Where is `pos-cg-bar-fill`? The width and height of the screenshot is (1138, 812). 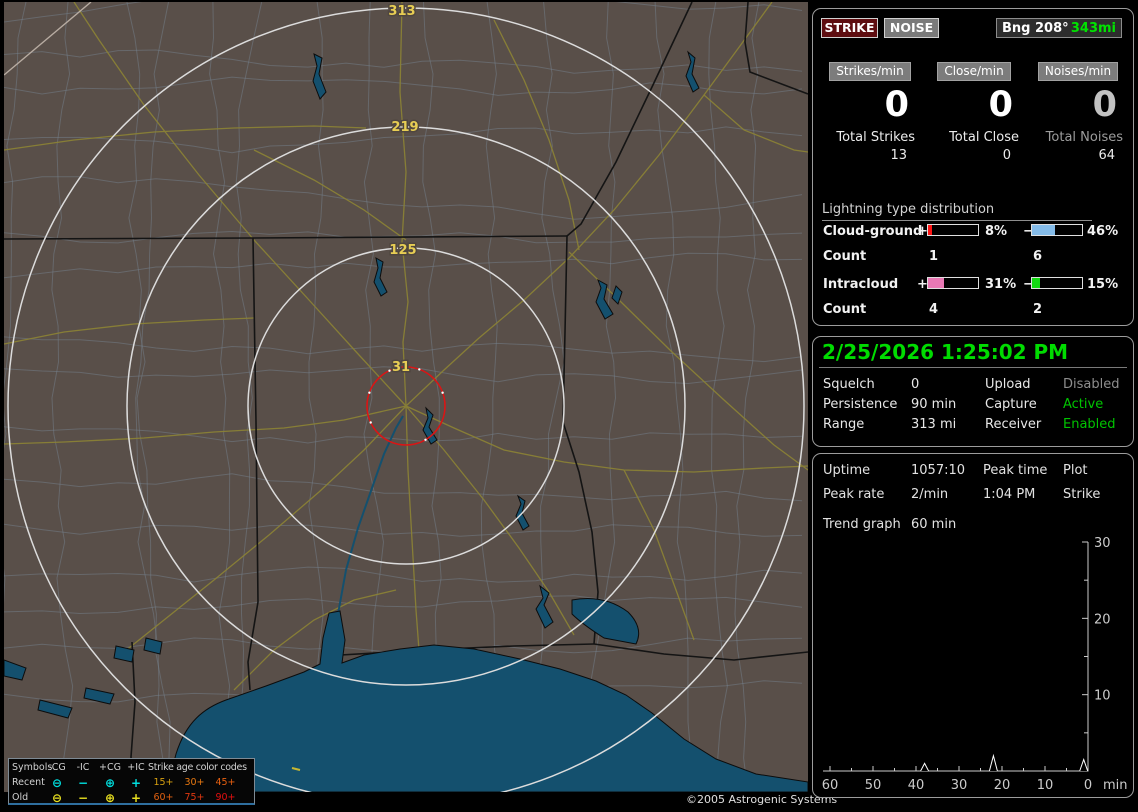
pos-cg-bar-fill is located at coordinates (930, 230).